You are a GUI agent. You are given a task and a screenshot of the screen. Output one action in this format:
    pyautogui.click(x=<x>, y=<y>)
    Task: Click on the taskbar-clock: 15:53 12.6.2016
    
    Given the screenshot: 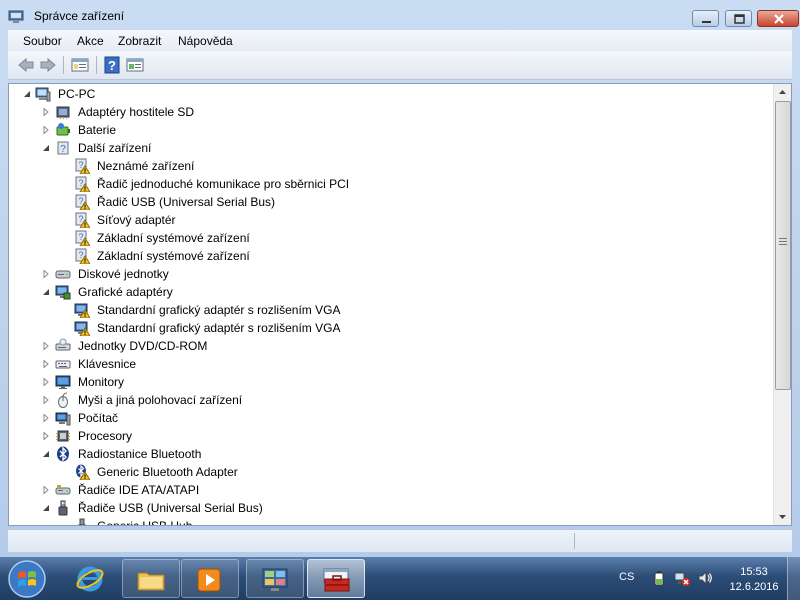 What is the action you would take?
    pyautogui.click(x=754, y=580)
    